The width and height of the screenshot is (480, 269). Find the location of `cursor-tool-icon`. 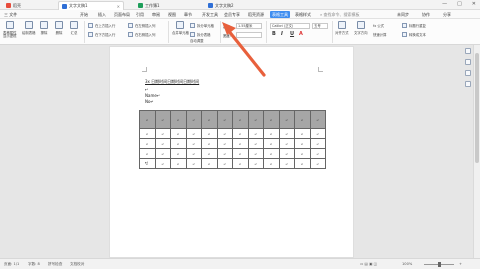

cursor-tool-icon is located at coordinates (468, 51).